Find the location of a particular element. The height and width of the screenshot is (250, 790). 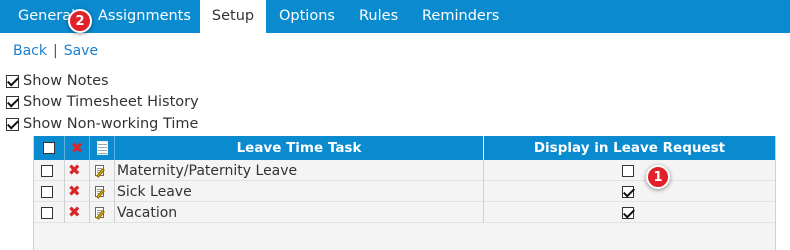

show-non-working-time-label: Show Non-working Time is located at coordinates (111, 124).